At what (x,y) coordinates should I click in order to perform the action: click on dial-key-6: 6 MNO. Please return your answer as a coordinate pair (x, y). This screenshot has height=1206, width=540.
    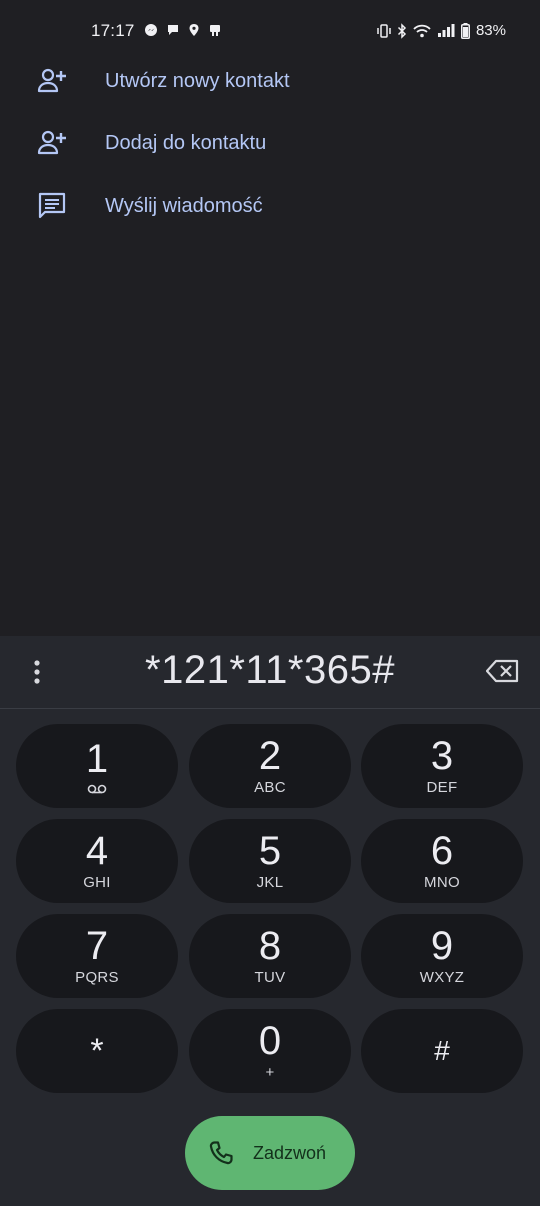
    Looking at the image, I should click on (442, 861).